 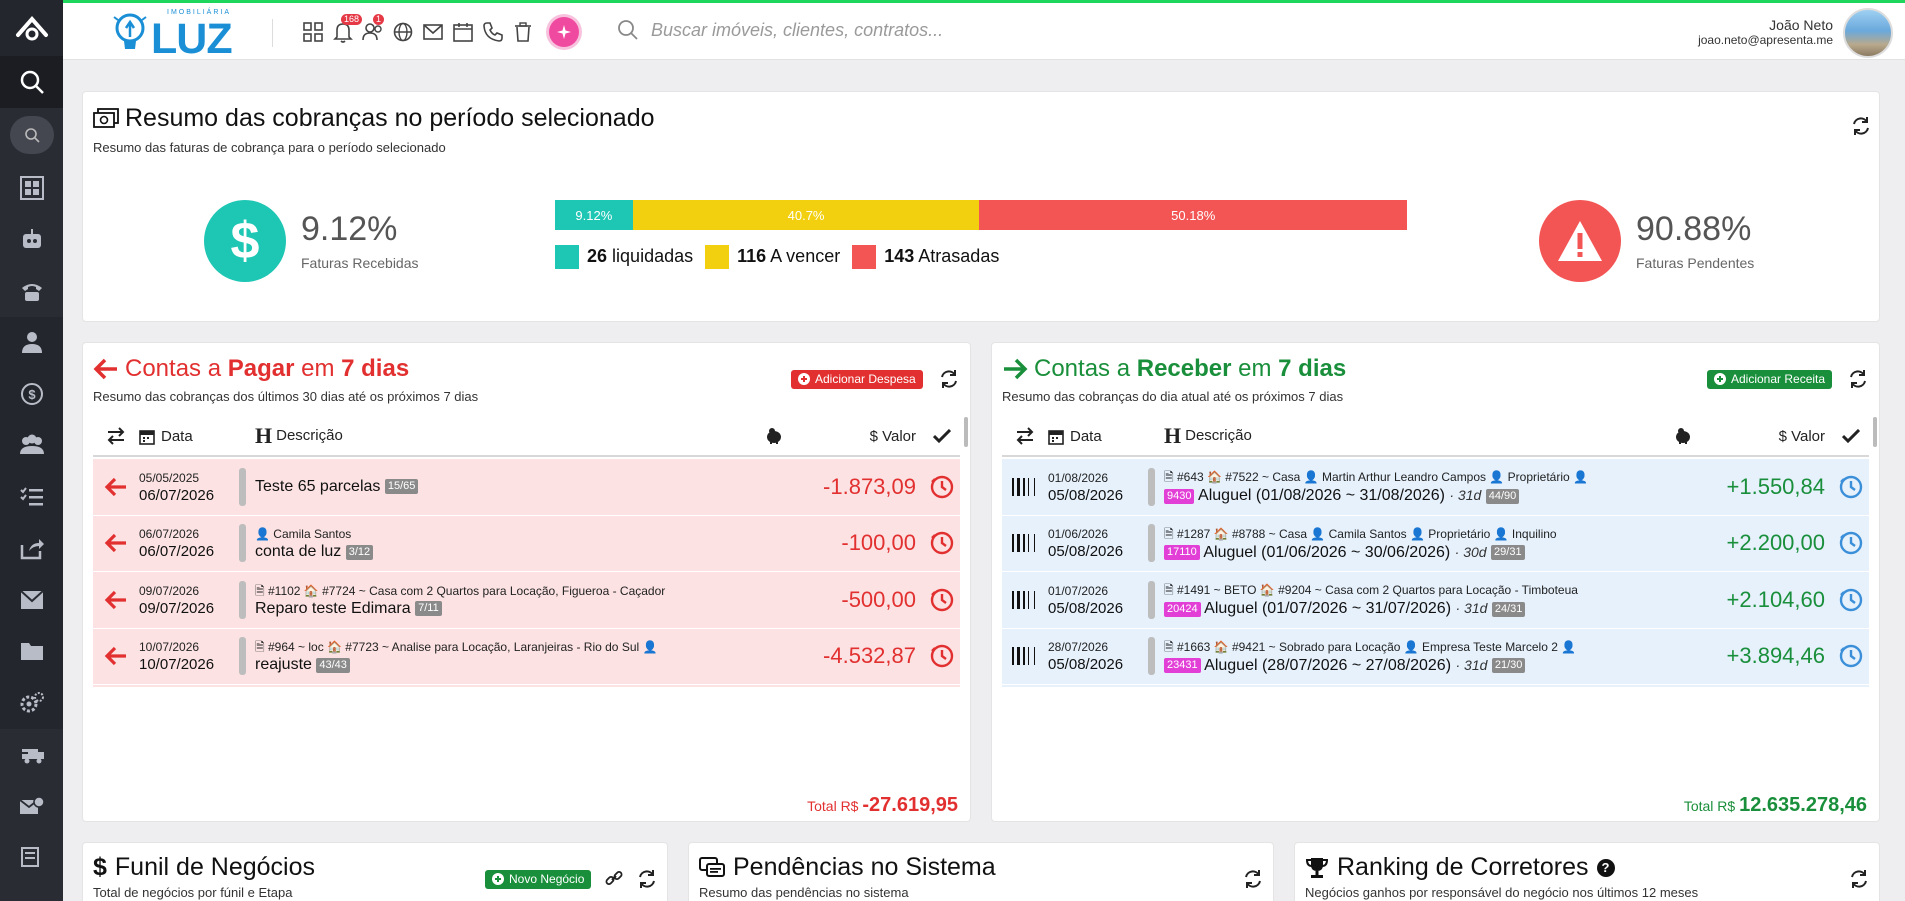 What do you see at coordinates (31, 600) in the screenshot?
I see `mail-icon` at bounding box center [31, 600].